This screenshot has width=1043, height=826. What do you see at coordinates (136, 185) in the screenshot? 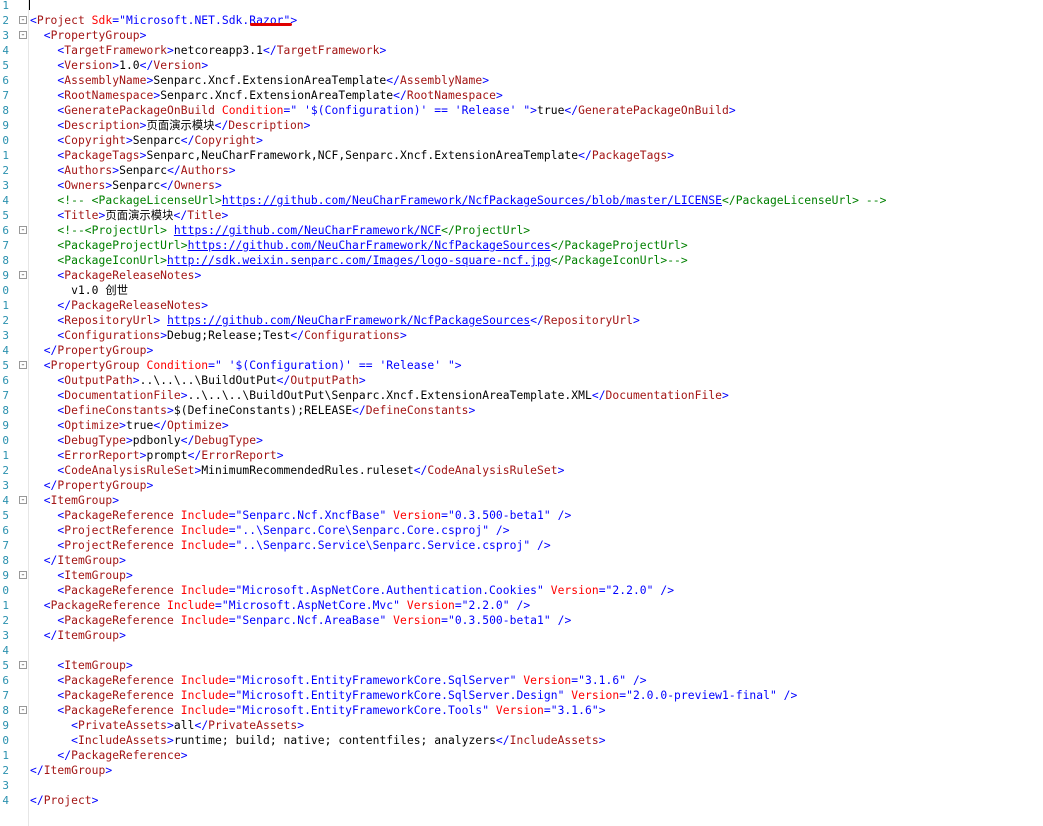
I see `xml-text: Senparc` at bounding box center [136, 185].